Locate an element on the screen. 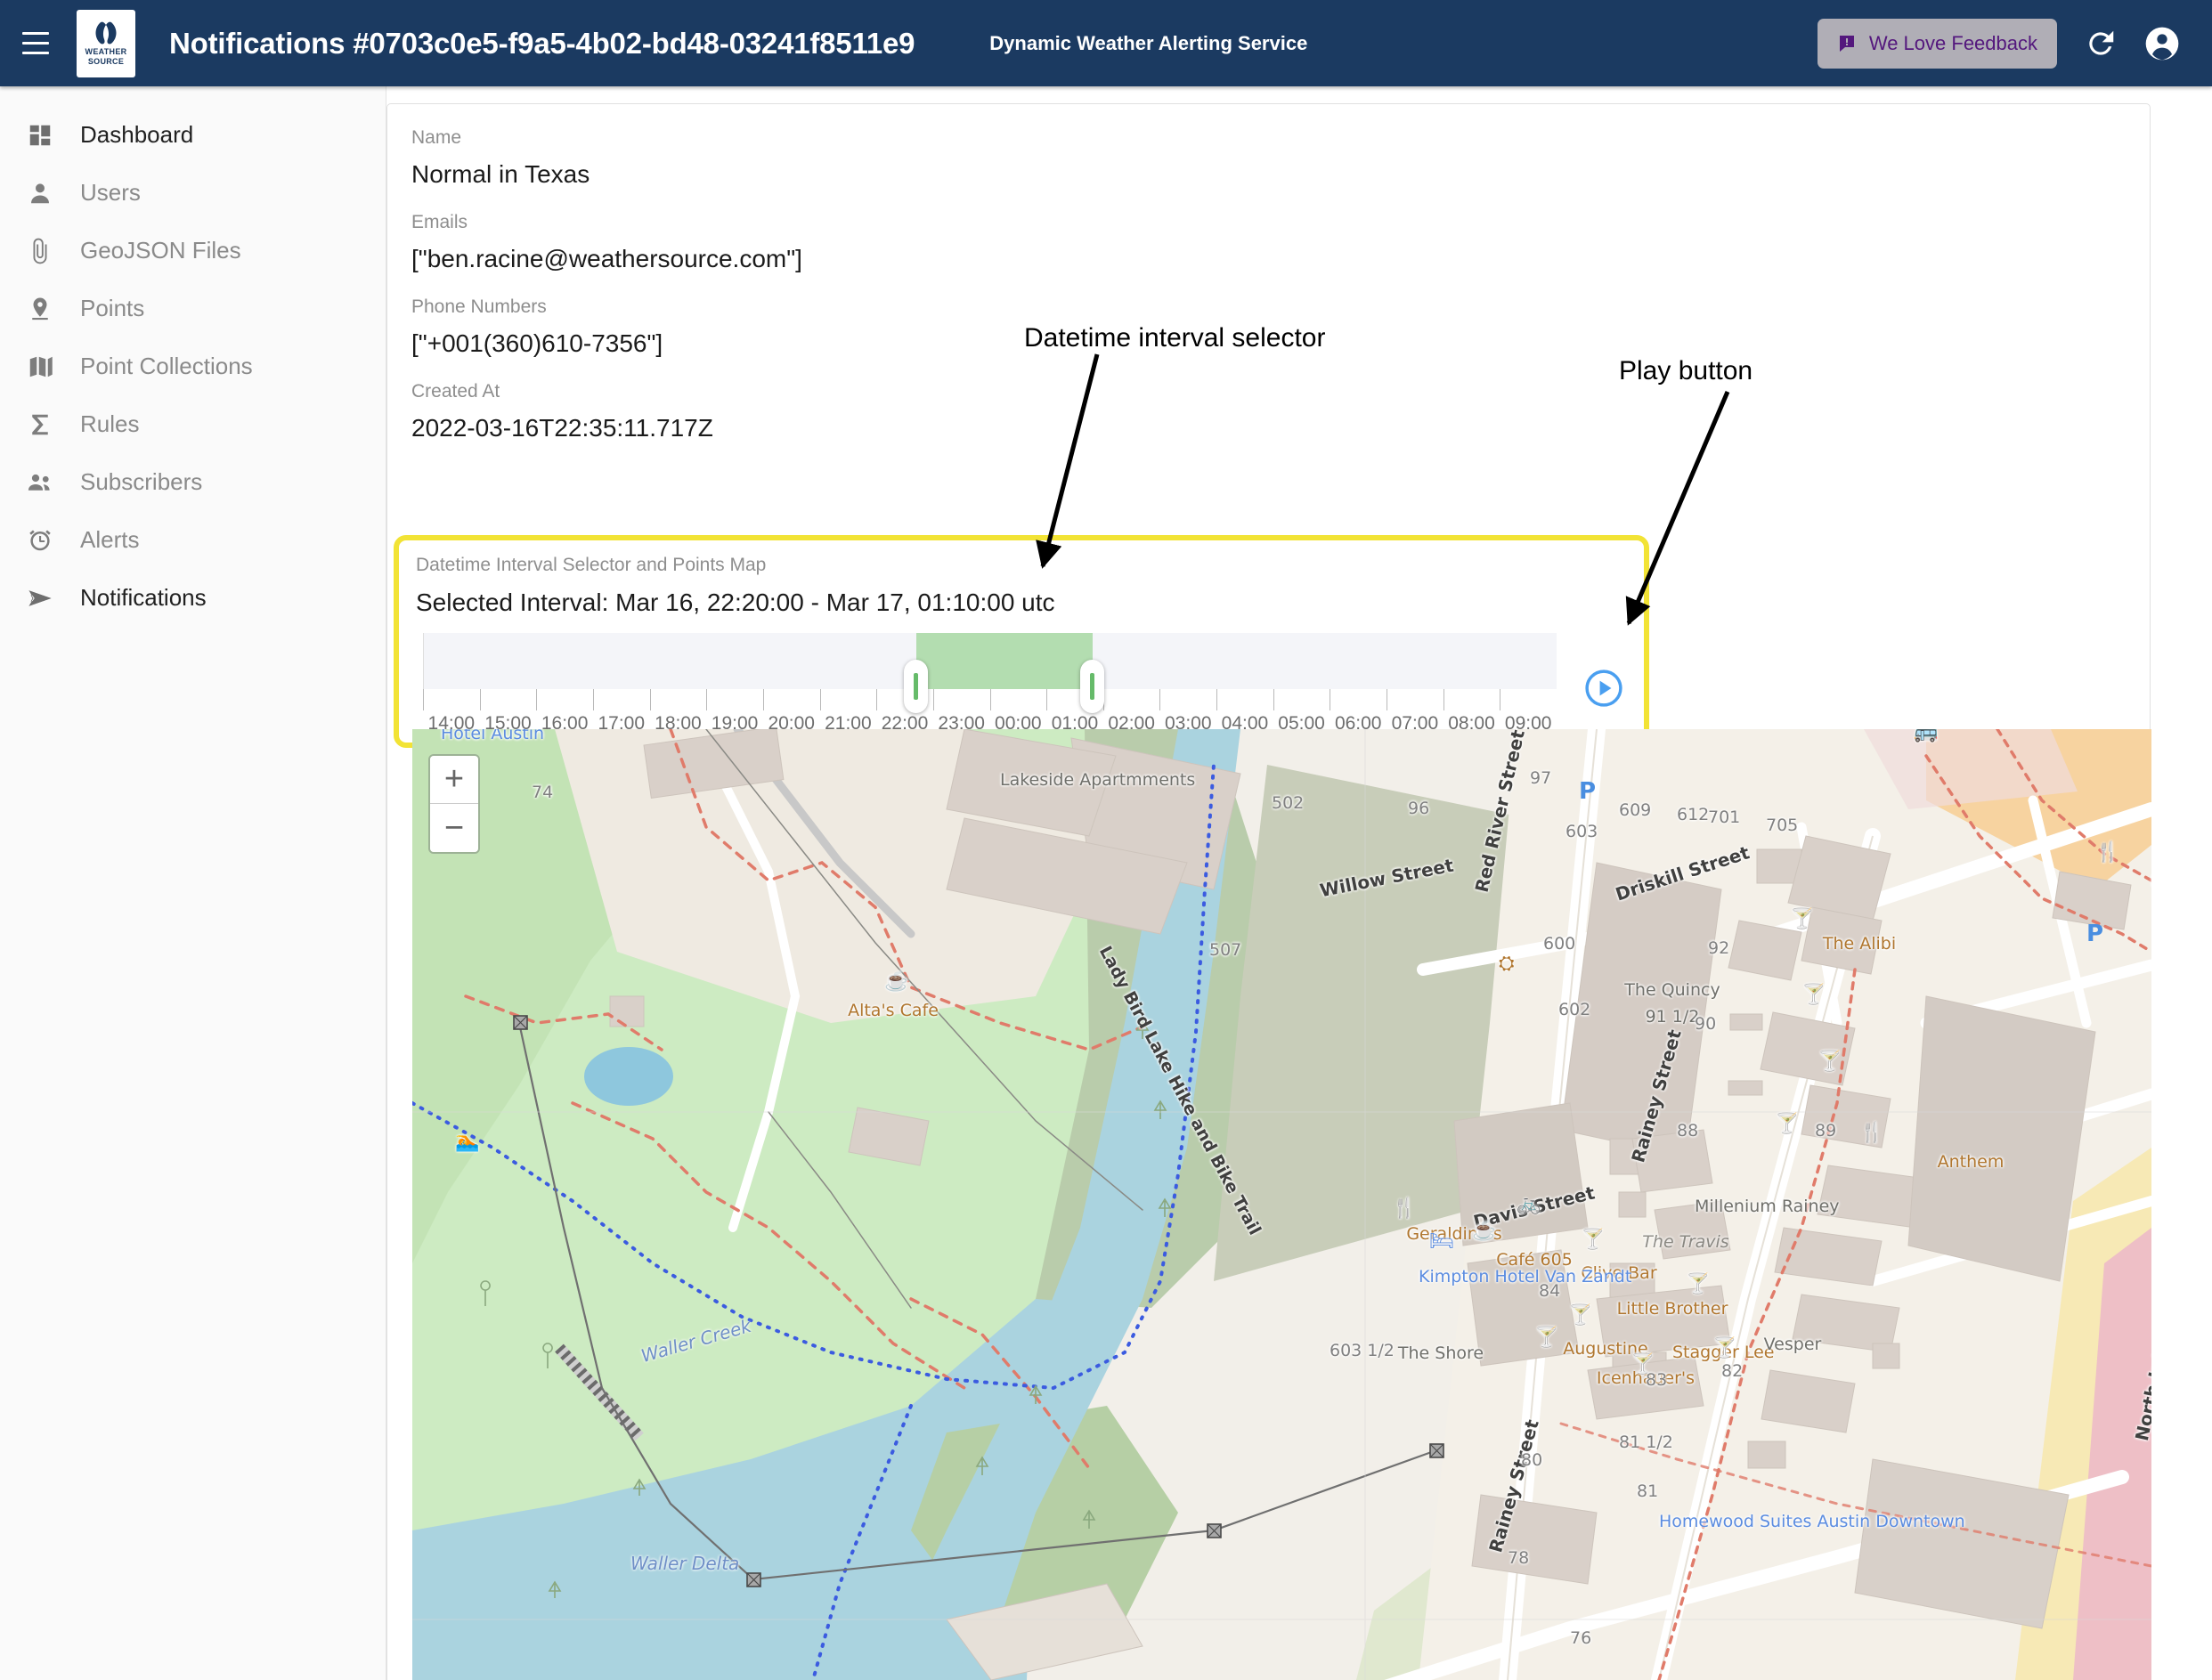  sidebar-item-label: Dashboard is located at coordinates (137, 134).